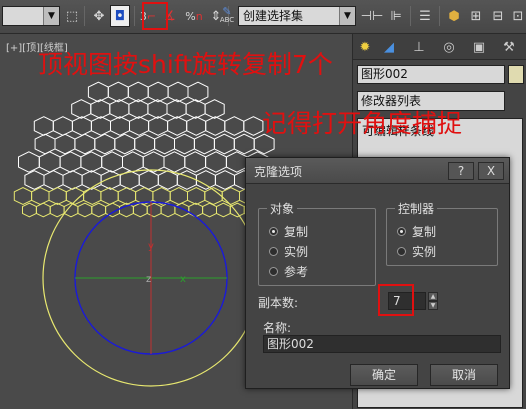 The width and height of the screenshot is (526, 409). I want to click on controller-copy-radio: 复制, so click(416, 231).